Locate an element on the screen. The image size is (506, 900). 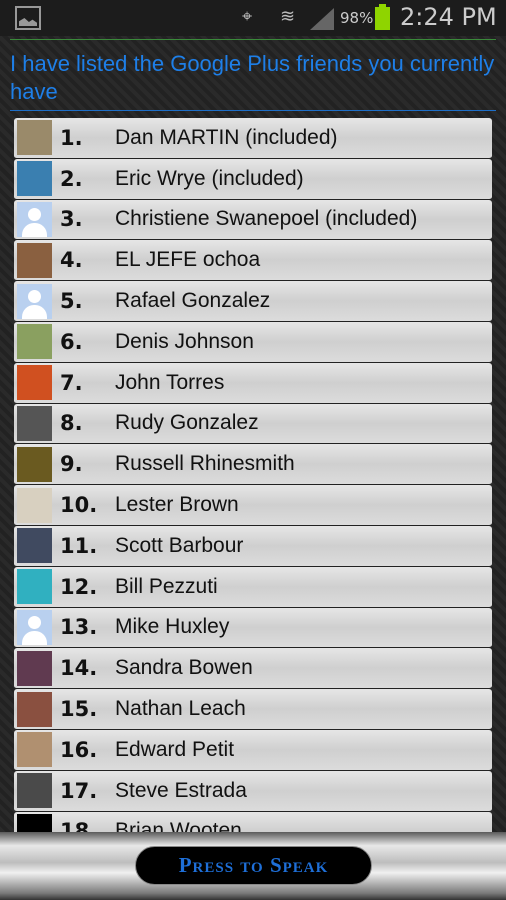
friend-name: EL JEFE ochoa is located at coordinates (188, 260).